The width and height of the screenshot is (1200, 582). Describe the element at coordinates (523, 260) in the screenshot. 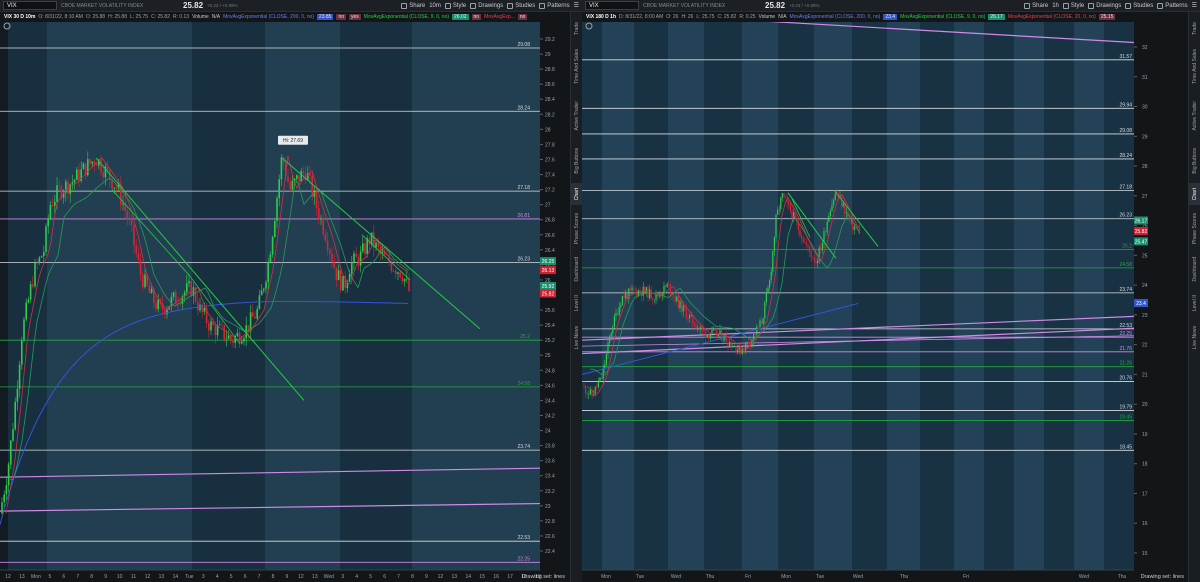

I see `price-level-label: 26.23` at that location.